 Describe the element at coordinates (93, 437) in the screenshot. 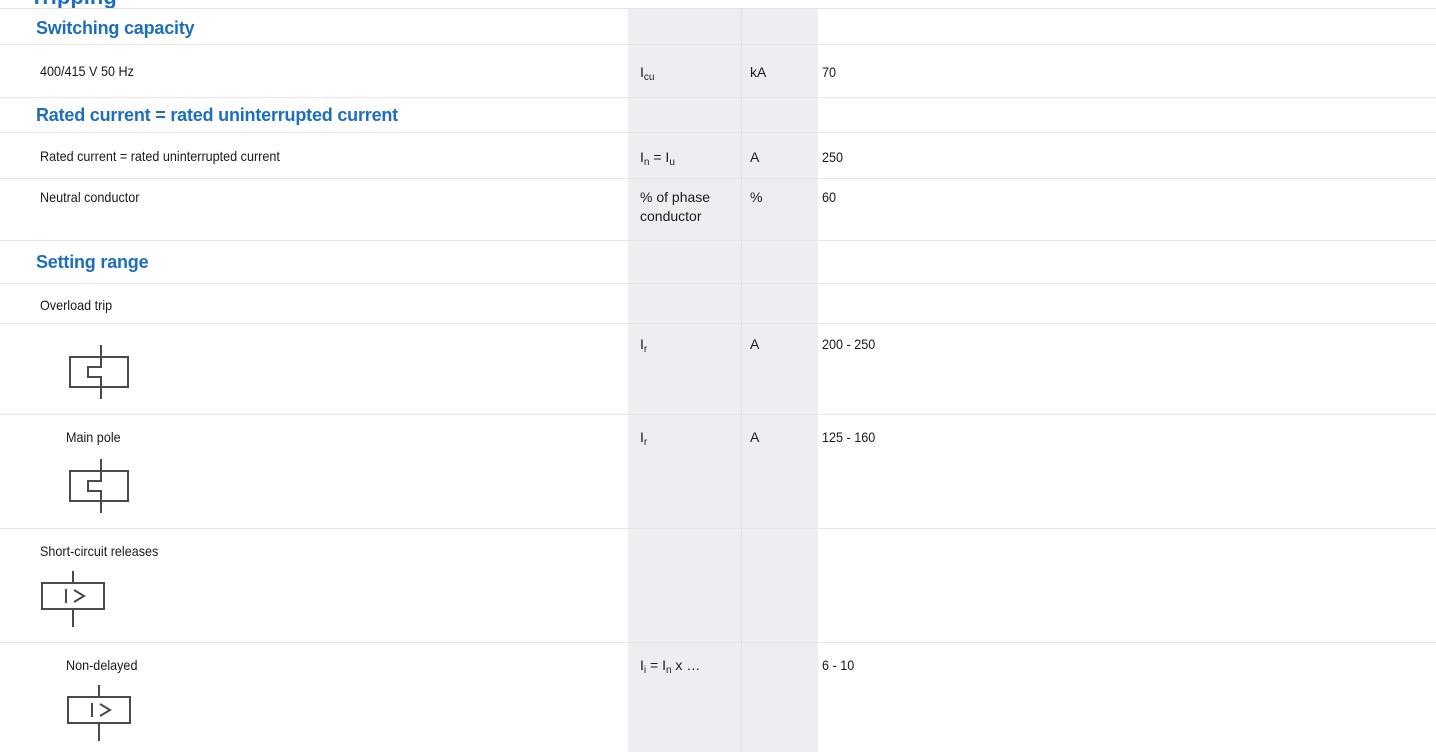

I see `row-label: Main pole` at that location.